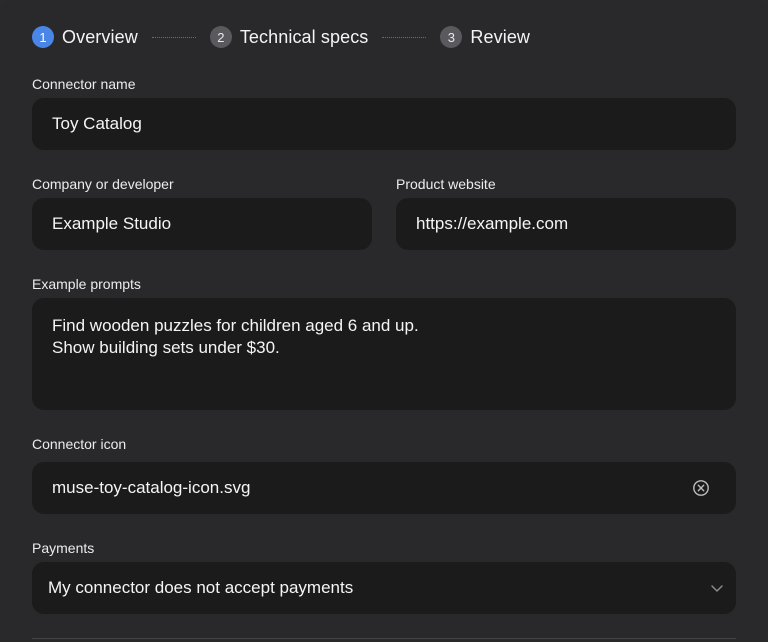  I want to click on connector-icon-filename: muse-toy-catalog-icon.svg, so click(151, 487).